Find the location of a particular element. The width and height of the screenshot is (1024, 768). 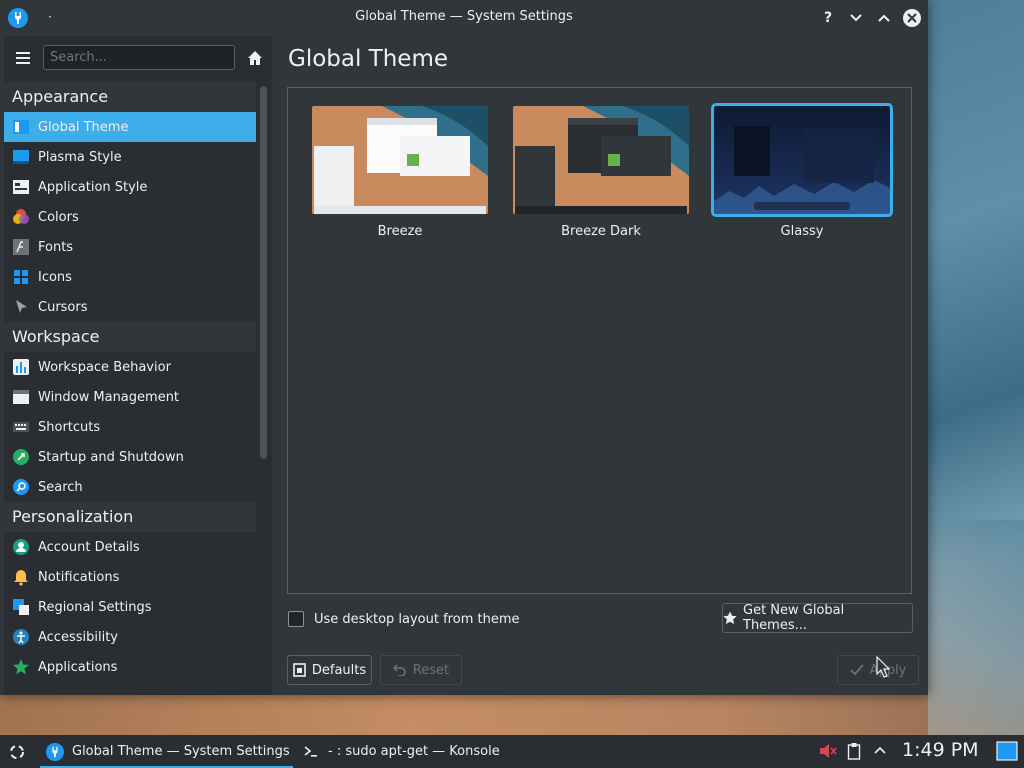

defaults-label: Defaults is located at coordinates (339, 670).